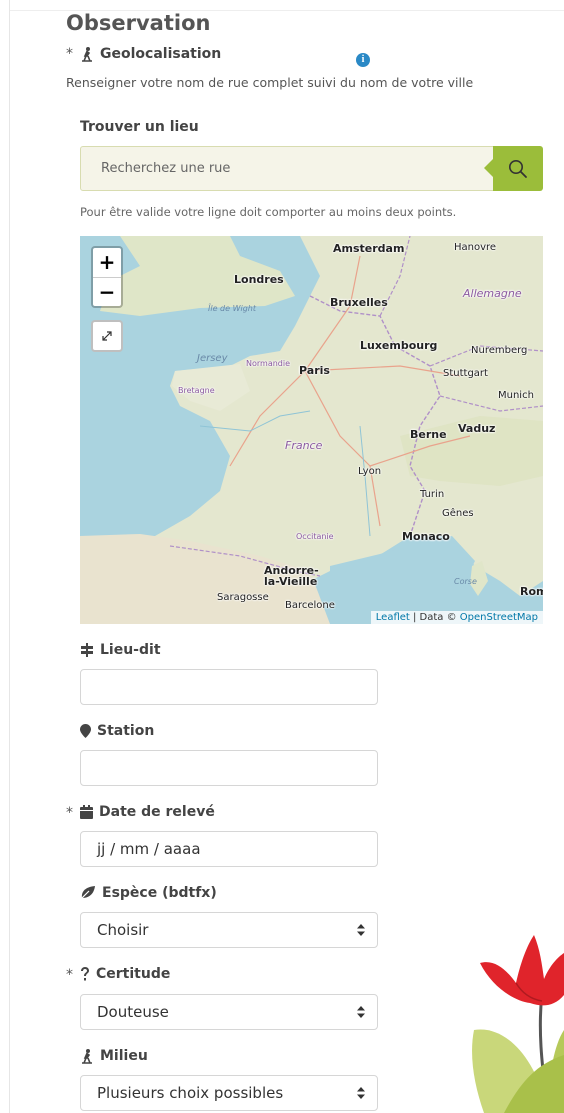  What do you see at coordinates (370, 471) in the screenshot?
I see `map-label: Lyon` at bounding box center [370, 471].